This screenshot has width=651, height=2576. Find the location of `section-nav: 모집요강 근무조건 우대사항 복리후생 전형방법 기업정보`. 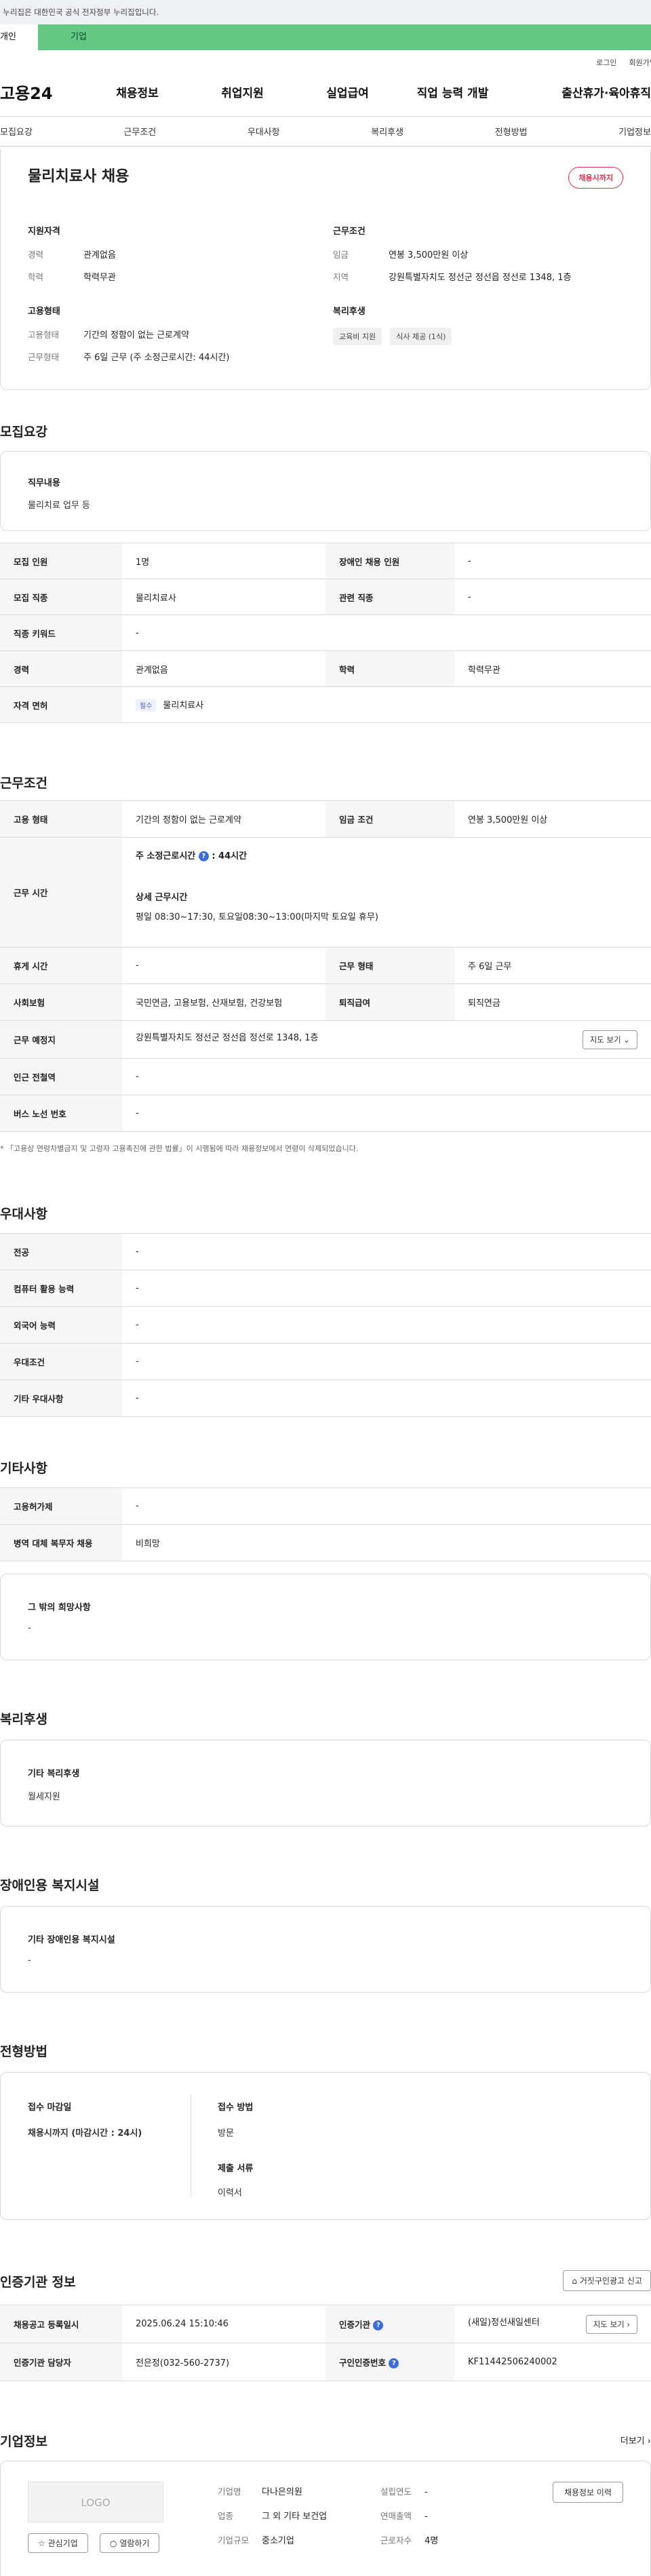

section-nav: 모집요강 근무조건 우대사항 복리후생 전형방법 기업정보 is located at coordinates (325, 132).